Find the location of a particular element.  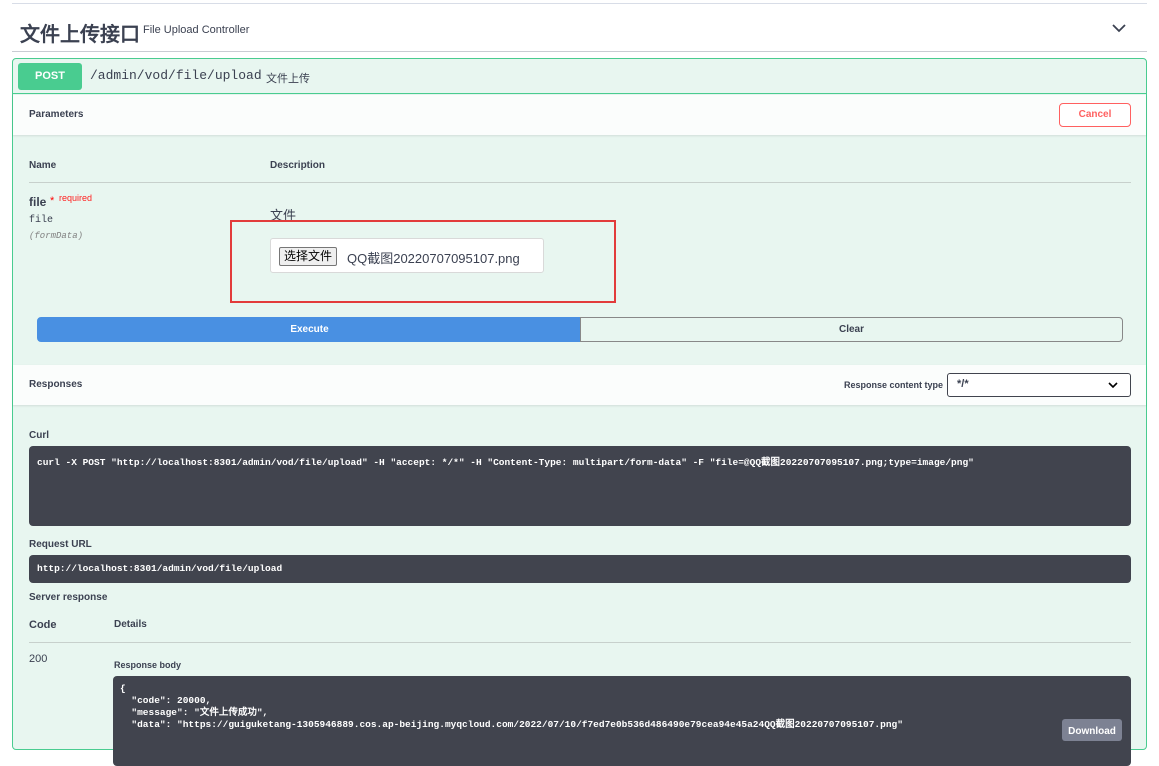

code-column-header: Code is located at coordinates (43, 625).